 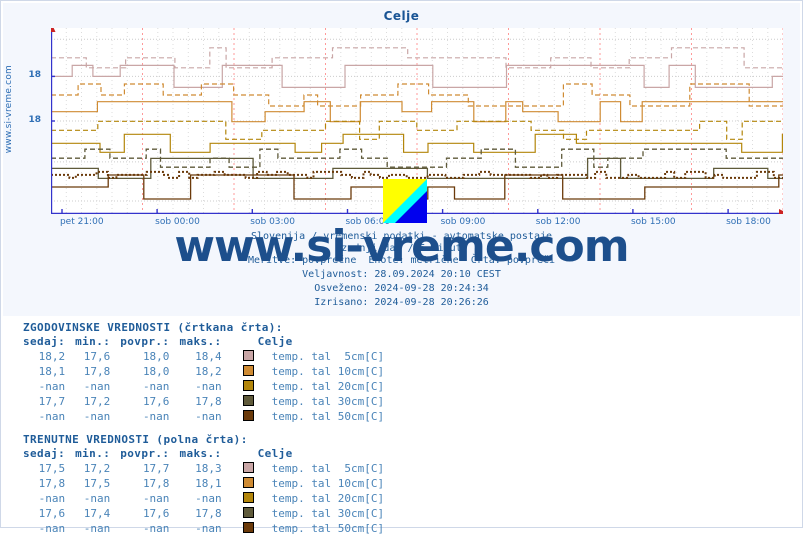 What do you see at coordinates (401, 16) in the screenshot?
I see `page-title: Celje` at bounding box center [401, 16].